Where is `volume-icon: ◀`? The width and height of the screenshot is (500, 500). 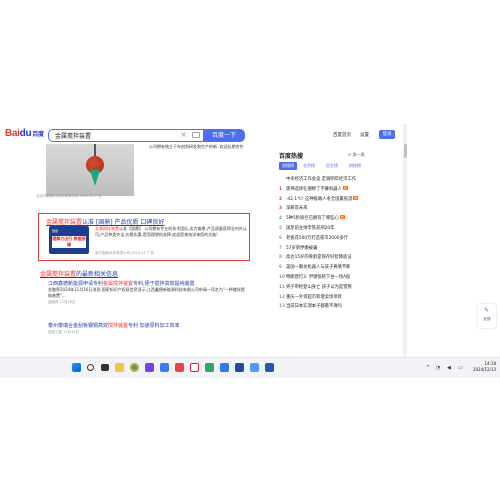 volume-icon: ◀ is located at coordinates (449, 368).